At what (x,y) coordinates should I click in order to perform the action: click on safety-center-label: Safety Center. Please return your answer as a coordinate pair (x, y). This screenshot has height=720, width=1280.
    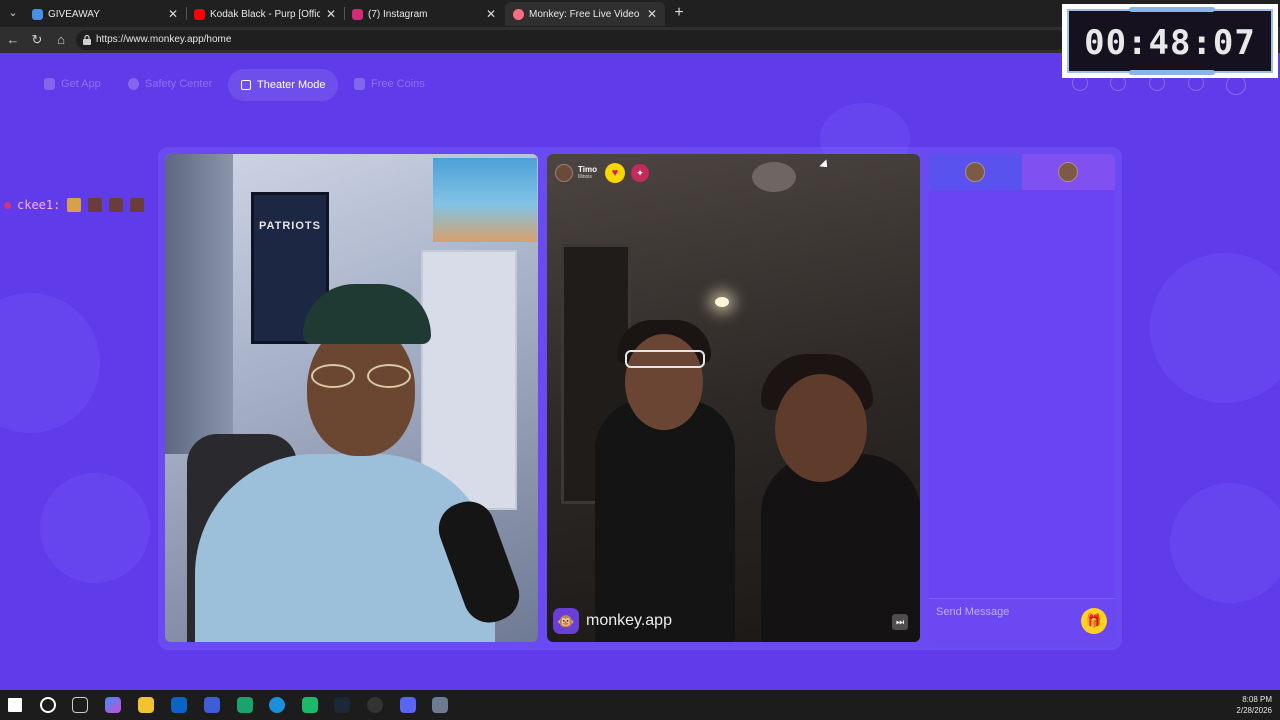
    Looking at the image, I should click on (179, 84).